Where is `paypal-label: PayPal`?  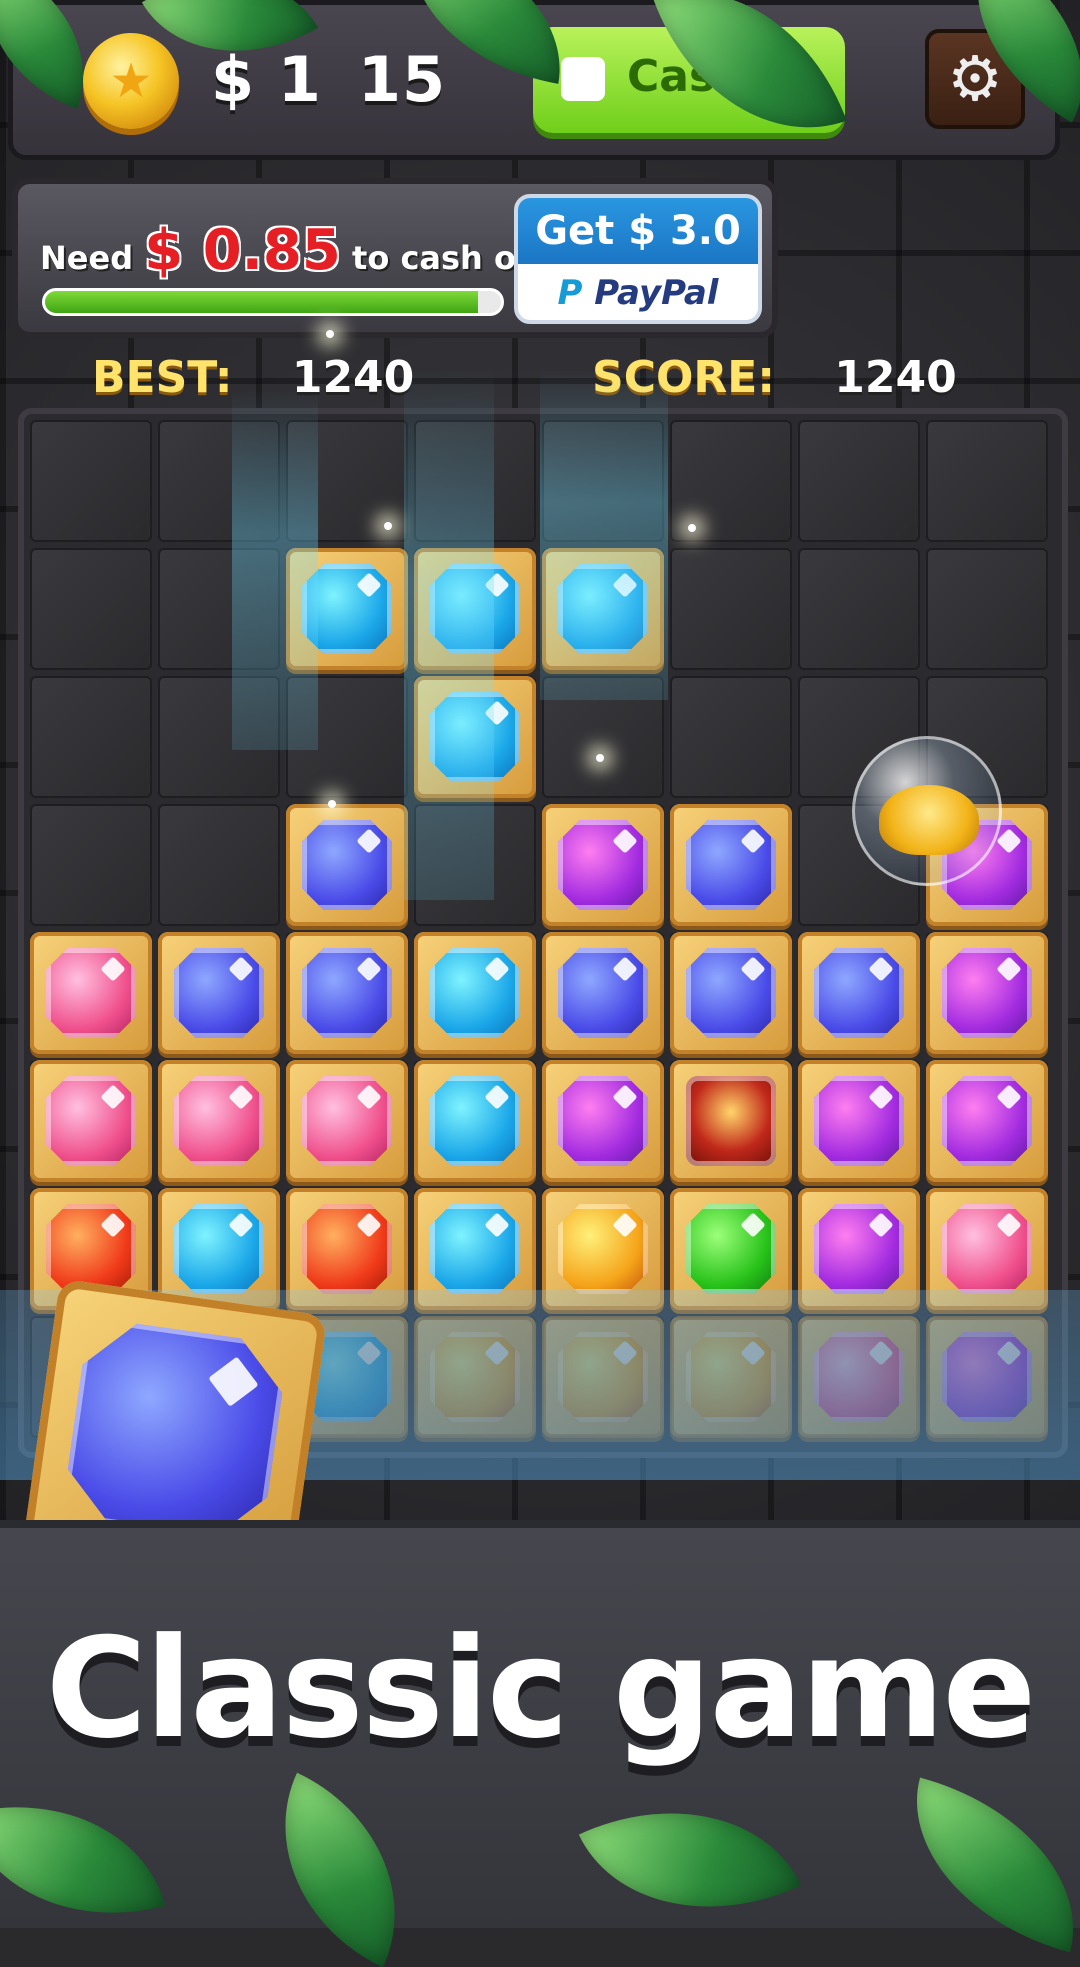
paypal-label: PayPal is located at coordinates (656, 293).